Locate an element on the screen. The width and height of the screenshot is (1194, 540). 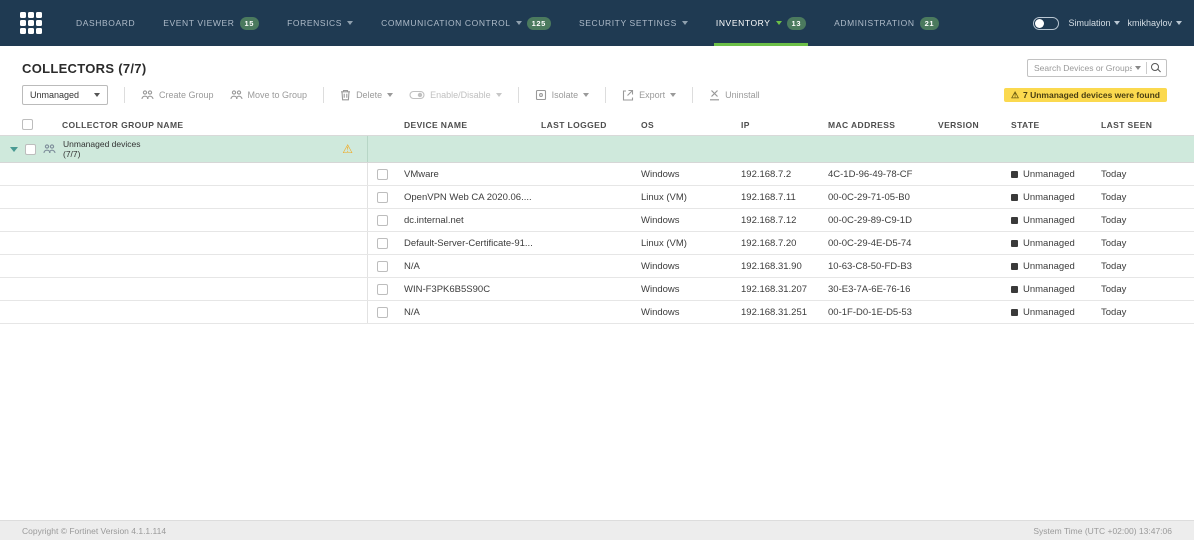
export-button: Export is located at coordinates (649, 95).